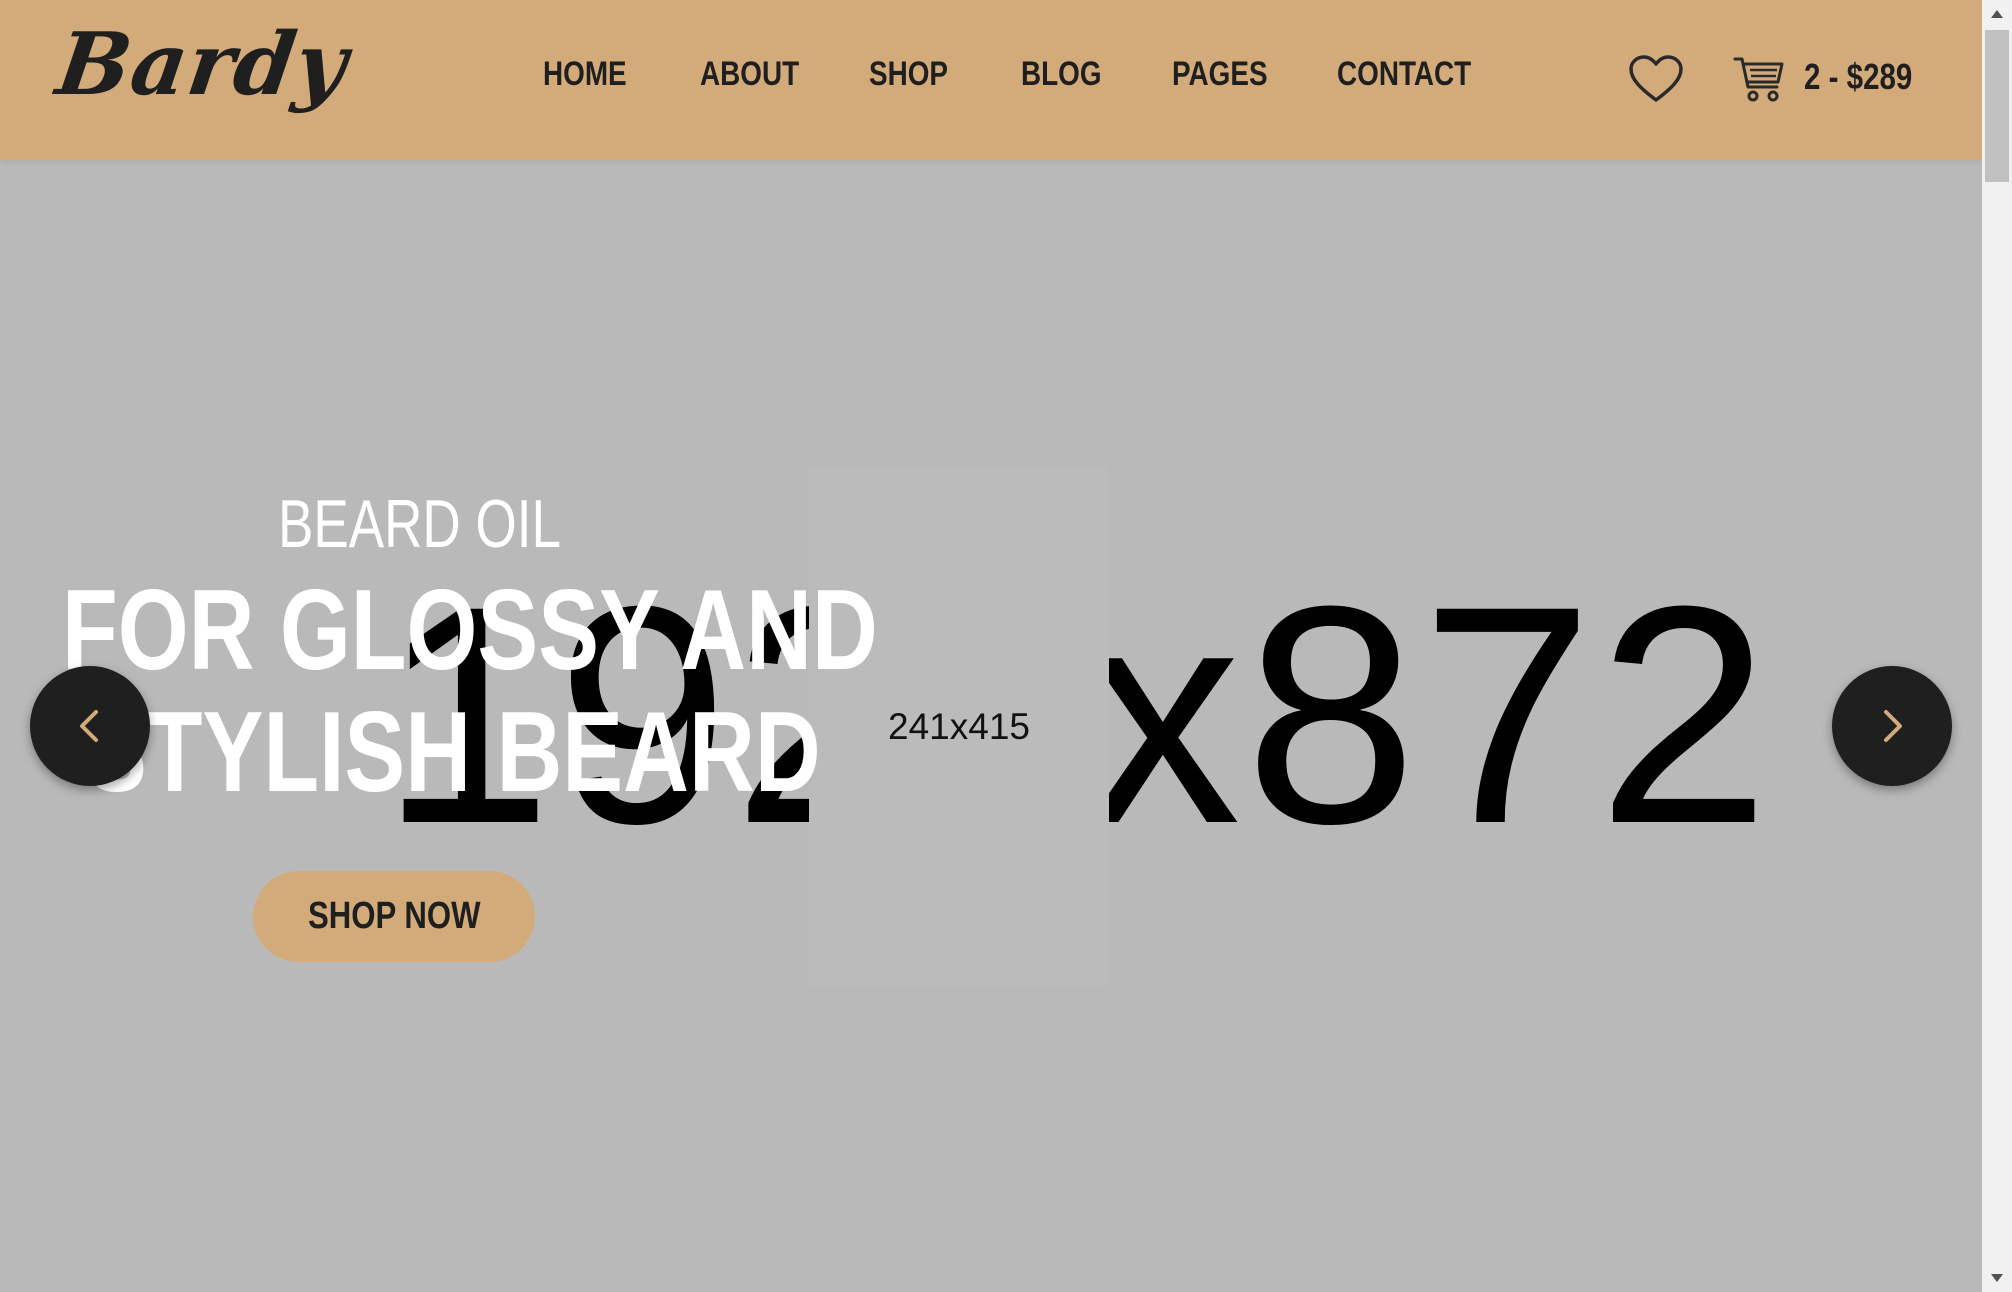 The height and width of the screenshot is (1292, 2012). I want to click on triangle-up-icon, so click(1997, 14).